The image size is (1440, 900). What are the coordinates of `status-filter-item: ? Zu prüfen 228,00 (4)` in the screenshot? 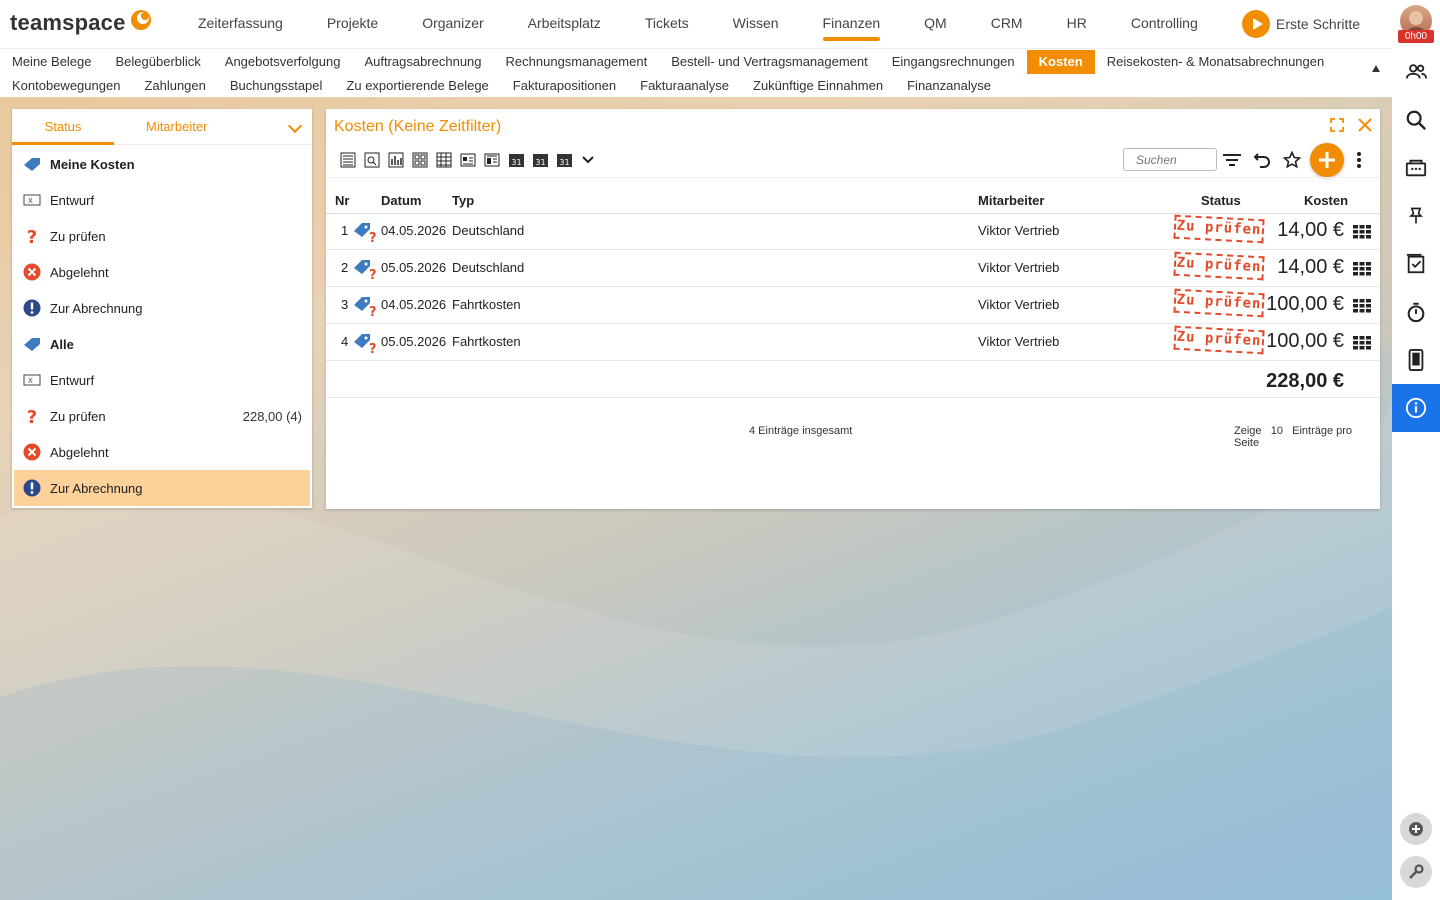 It's located at (162, 416).